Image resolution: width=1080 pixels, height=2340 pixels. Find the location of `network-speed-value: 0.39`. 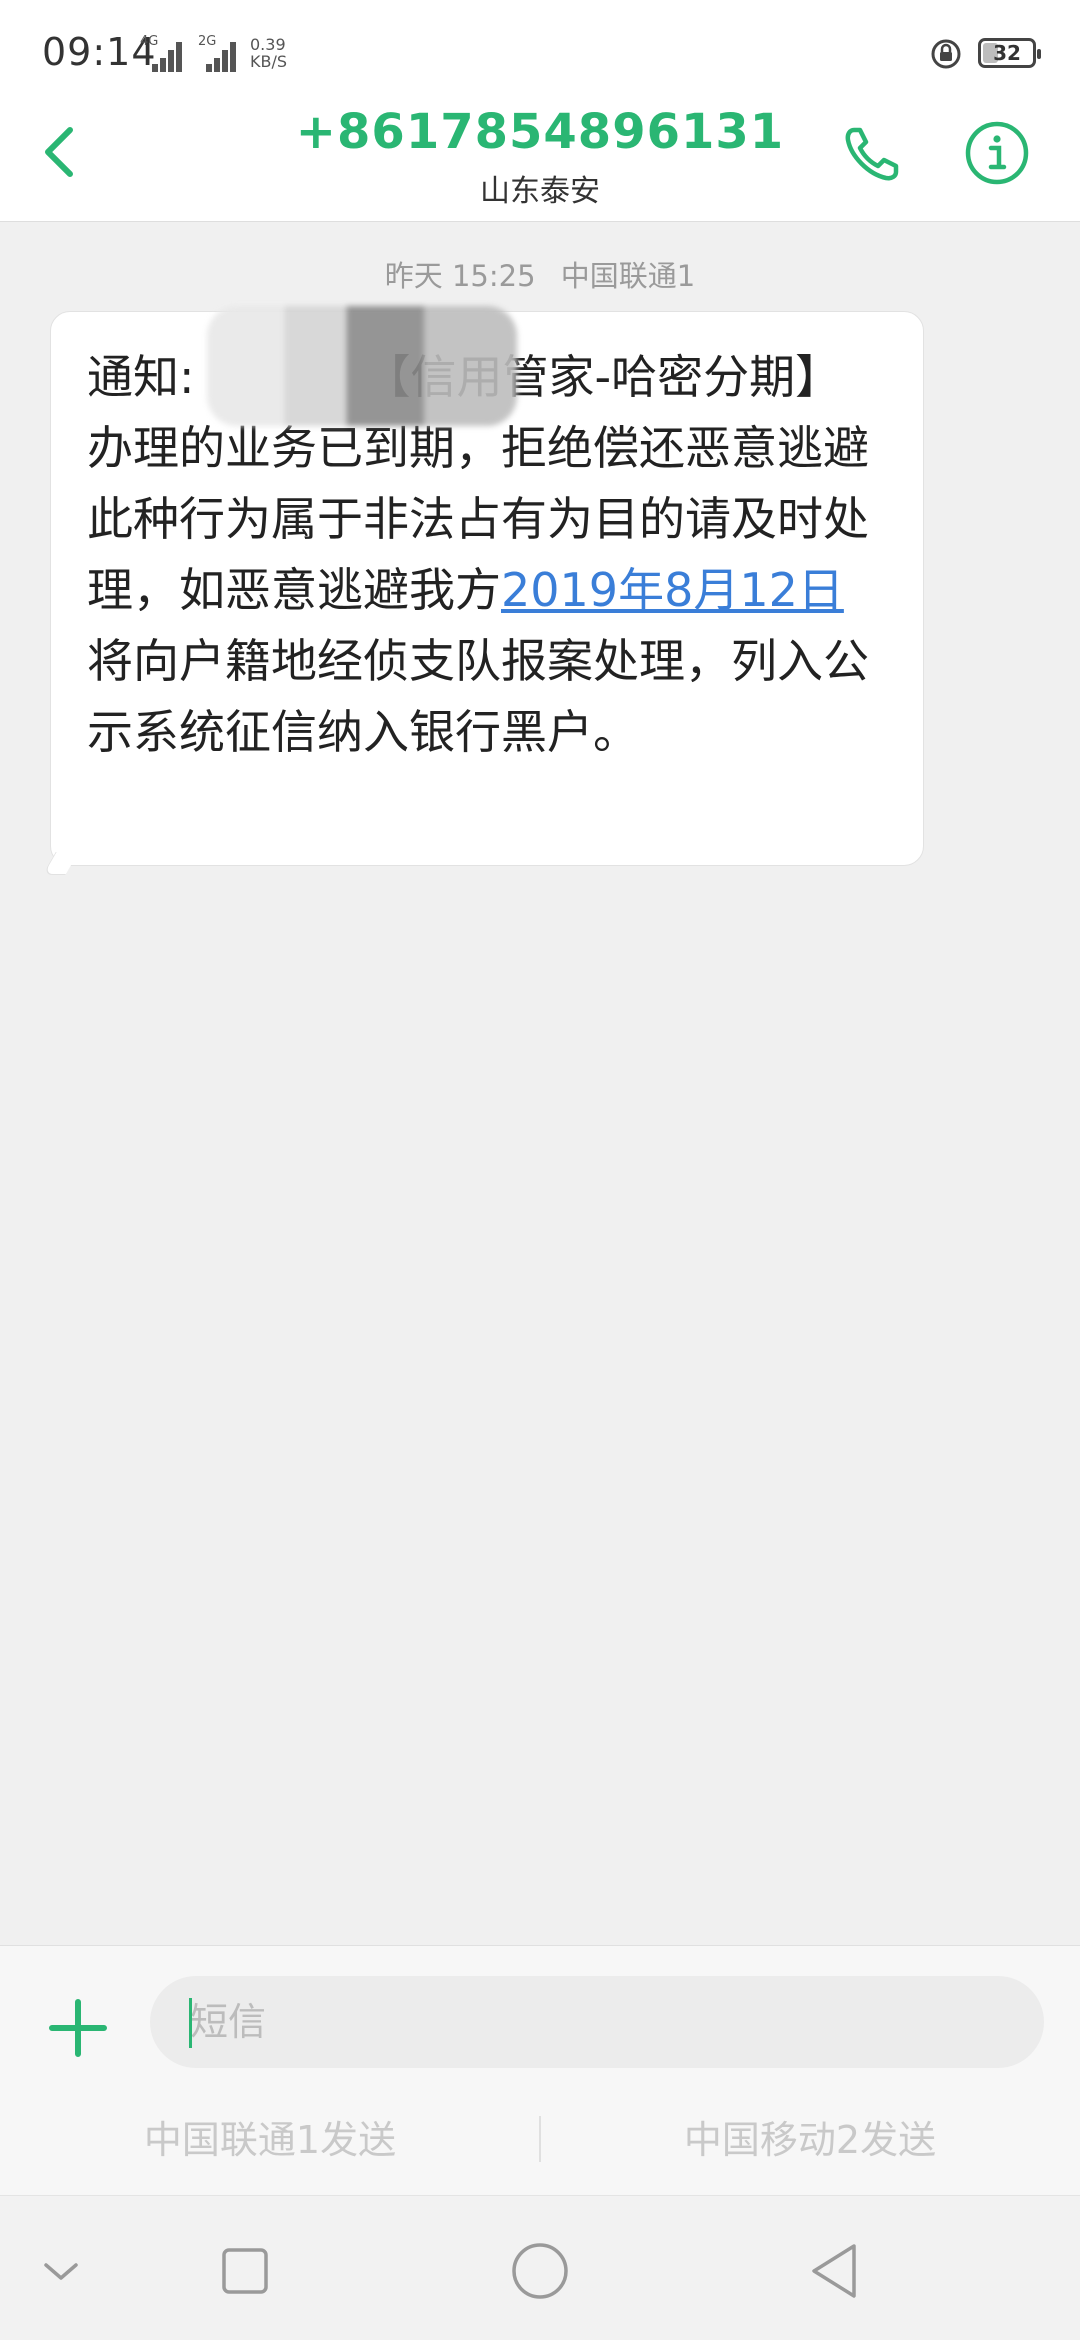

network-speed-value: 0.39 is located at coordinates (268, 44).